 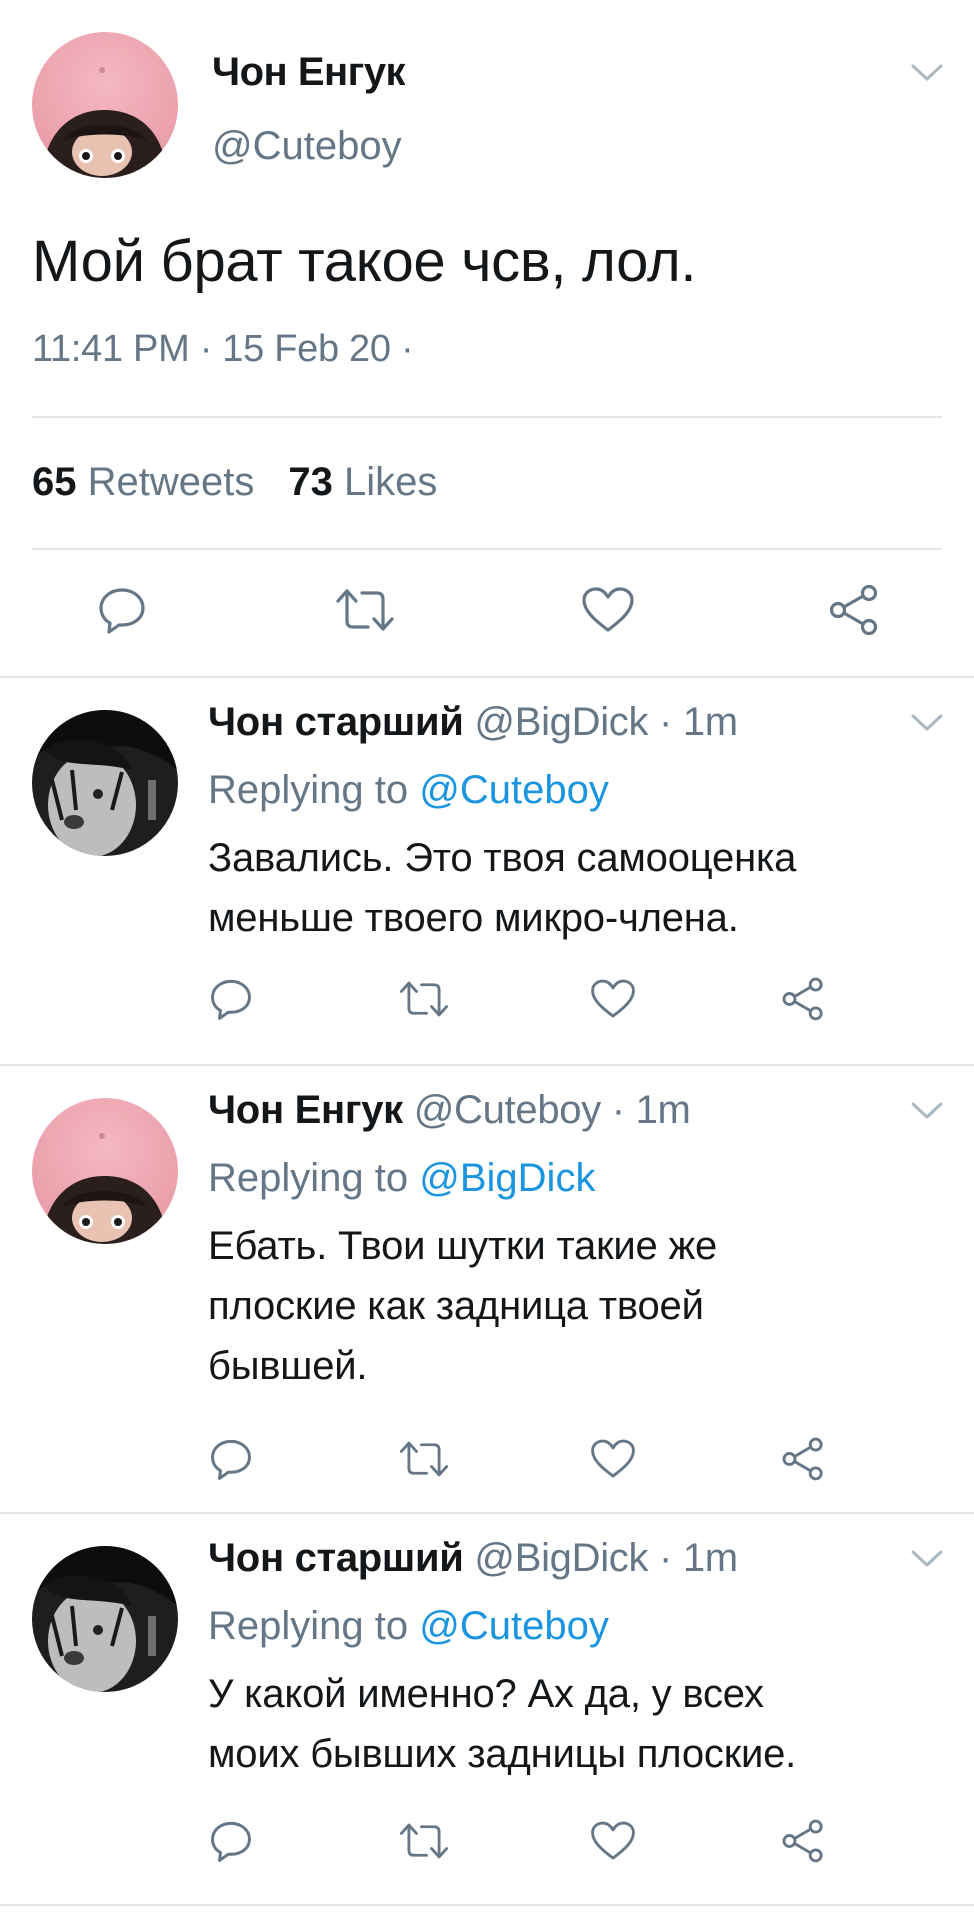 What do you see at coordinates (288, 1366) in the screenshot?
I see `text-line: бывшей.` at bounding box center [288, 1366].